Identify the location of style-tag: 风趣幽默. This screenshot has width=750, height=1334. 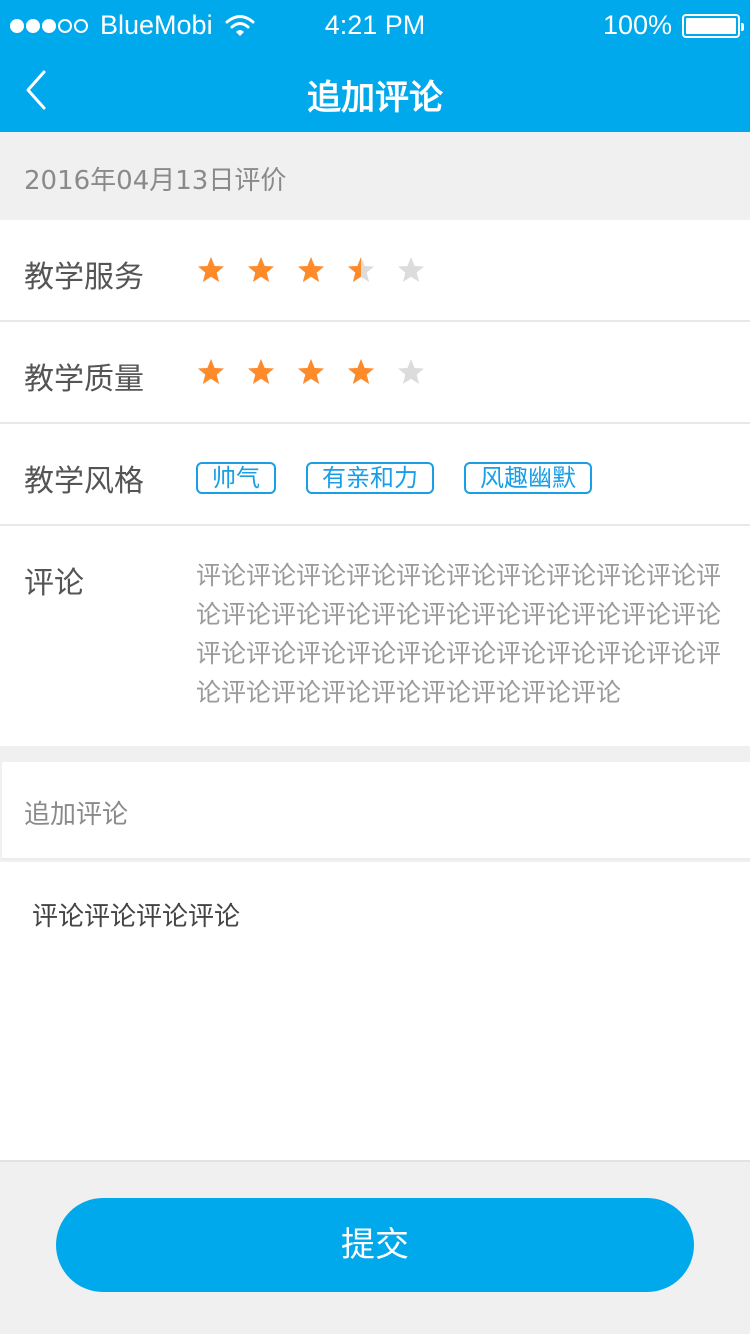
(528, 478).